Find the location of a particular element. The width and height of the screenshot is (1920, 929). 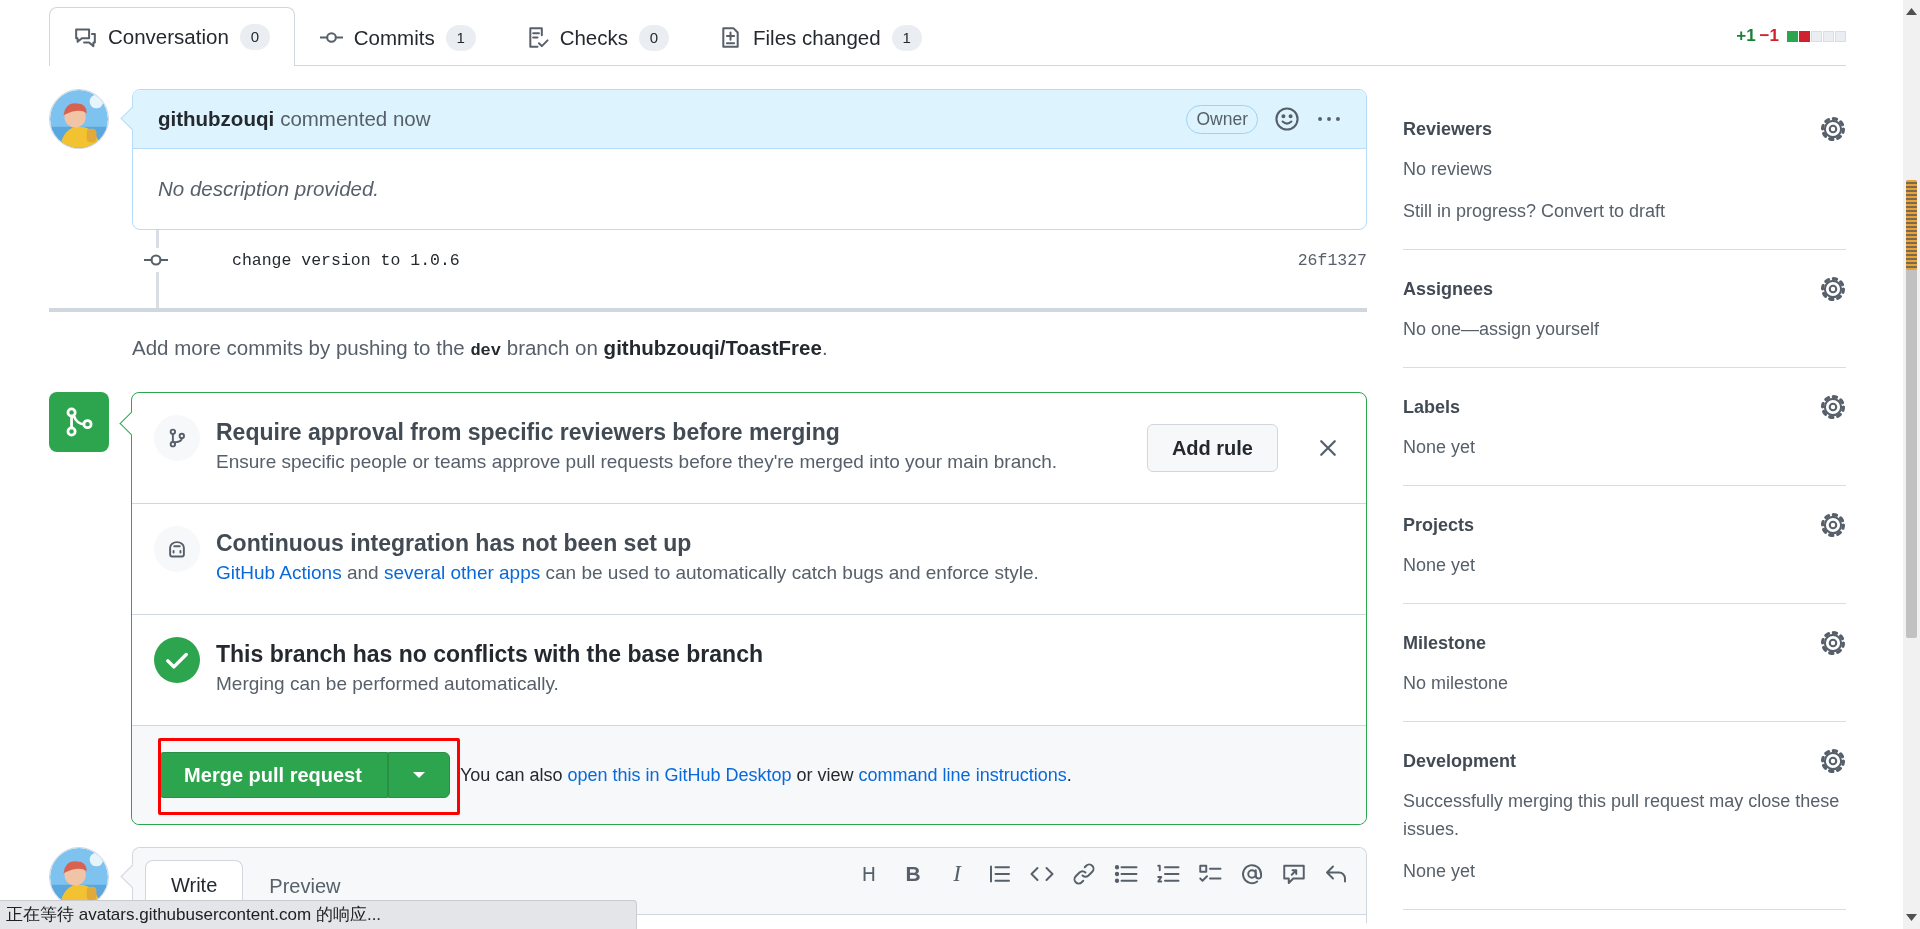

sidebar-value: No reviews is located at coordinates (1448, 169).